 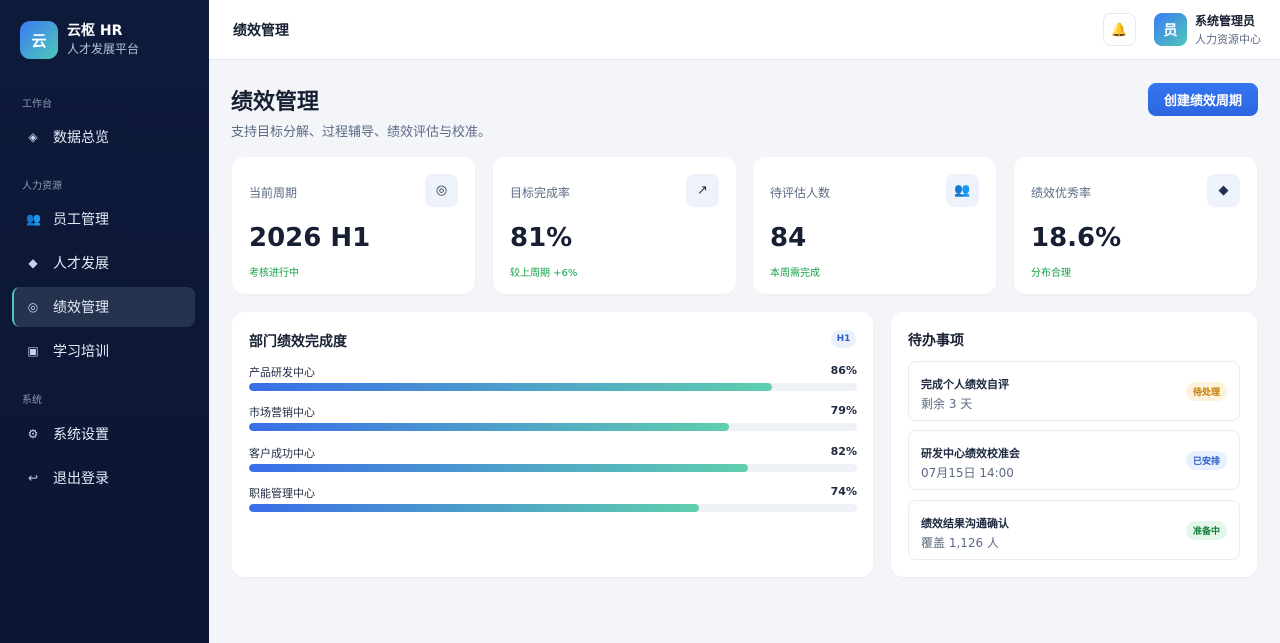 What do you see at coordinates (33, 434) in the screenshot?
I see `gear-icon: ⚙` at bounding box center [33, 434].